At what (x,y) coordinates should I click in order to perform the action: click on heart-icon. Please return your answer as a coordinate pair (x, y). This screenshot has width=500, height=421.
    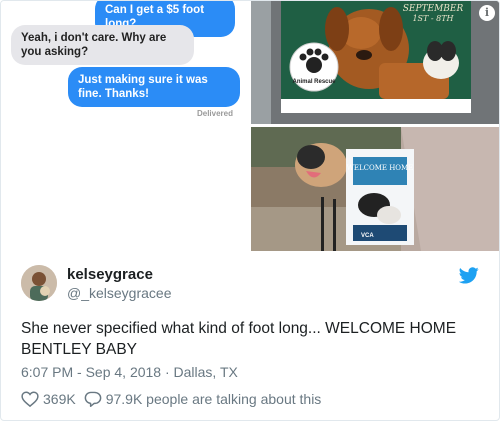
    Looking at the image, I should click on (30, 399).